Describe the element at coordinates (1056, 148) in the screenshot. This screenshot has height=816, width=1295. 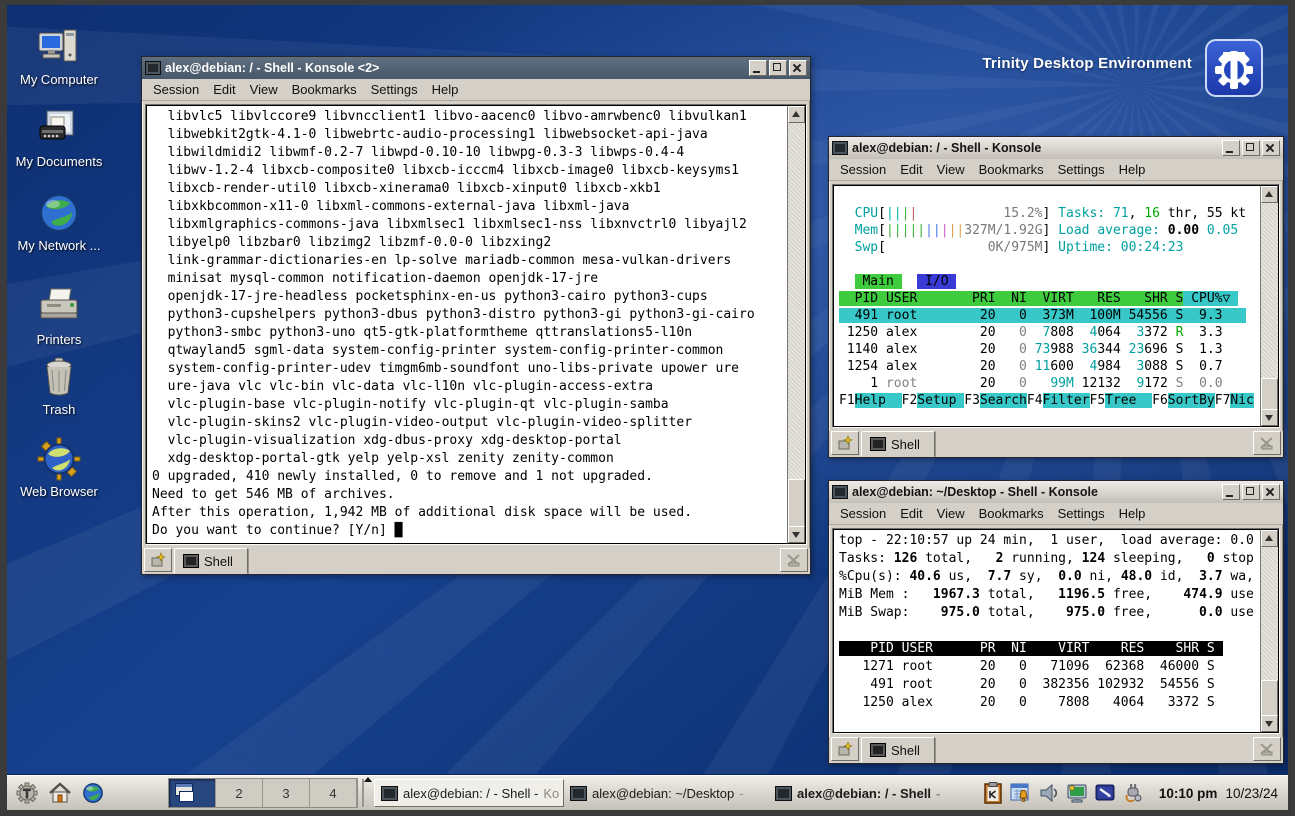
I see `titlebar: alex@debian: / - Shell - Konsole` at that location.